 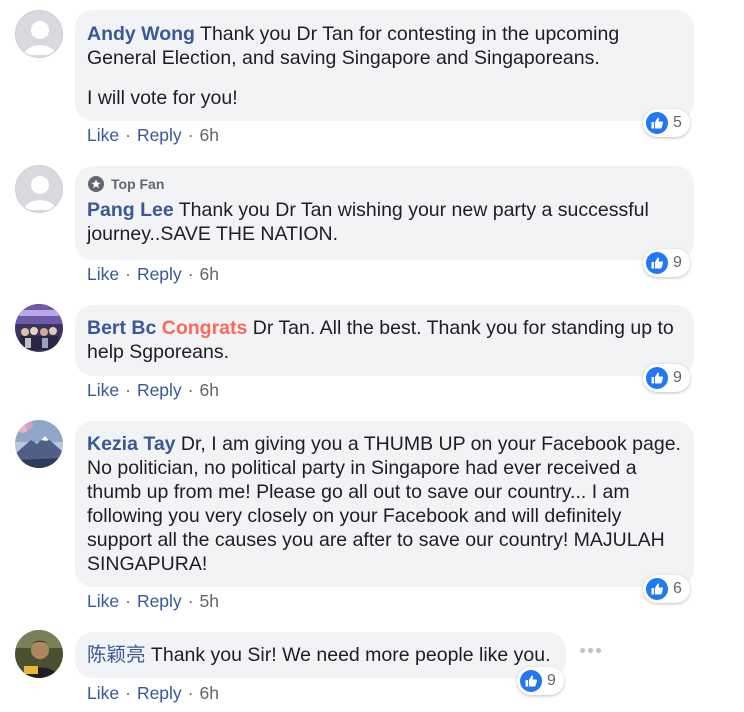 I want to click on comment-author: 陈颖亮, so click(x=116, y=655).